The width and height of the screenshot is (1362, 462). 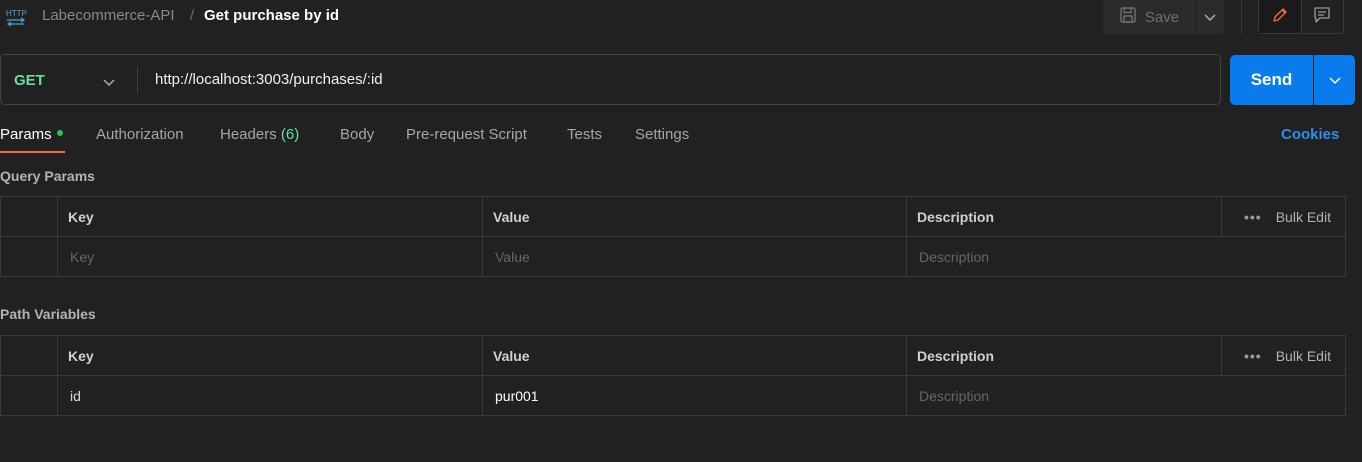 I want to click on query-params-title: Query Params, so click(x=47, y=176).